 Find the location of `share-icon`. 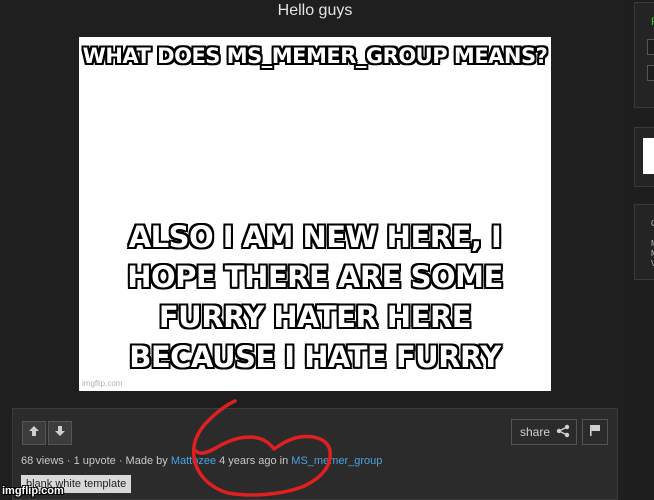

share-icon is located at coordinates (563, 432).